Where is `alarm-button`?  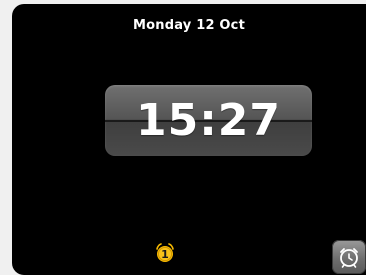
alarm-button is located at coordinates (349, 257).